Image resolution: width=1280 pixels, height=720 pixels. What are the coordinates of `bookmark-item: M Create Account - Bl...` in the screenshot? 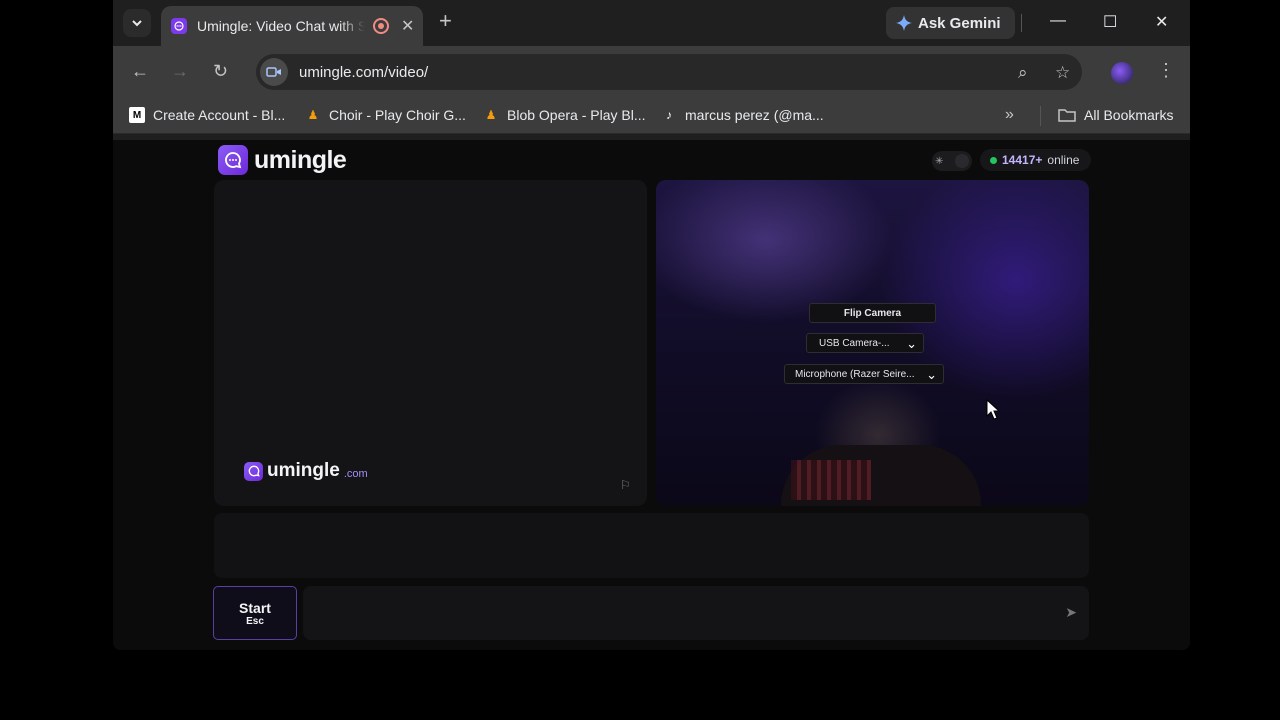 It's located at (207, 115).